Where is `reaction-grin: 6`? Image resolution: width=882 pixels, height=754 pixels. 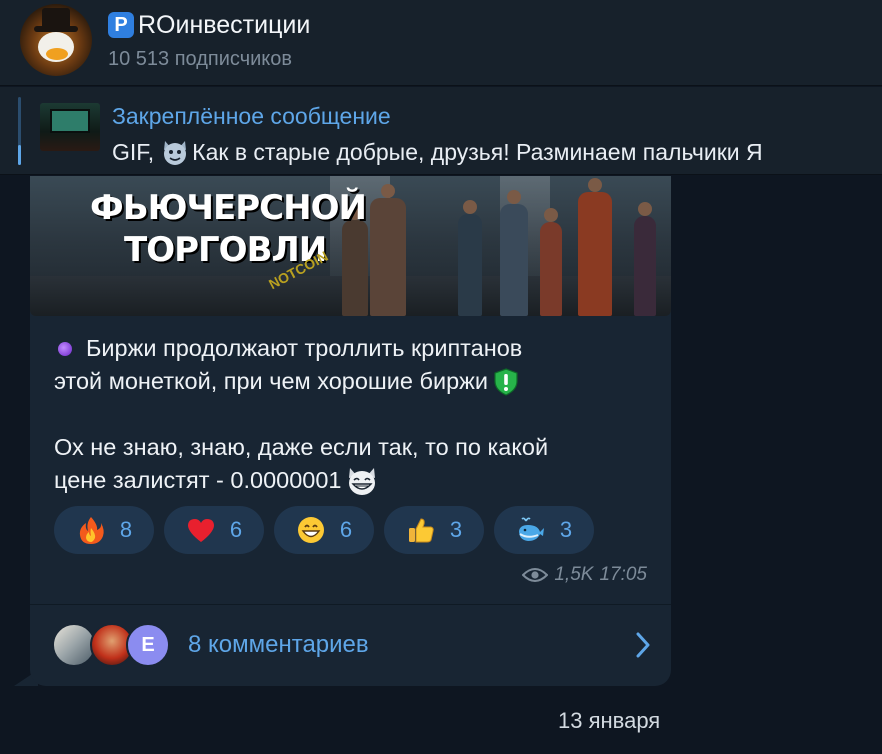
reaction-grin: 6 is located at coordinates (324, 530).